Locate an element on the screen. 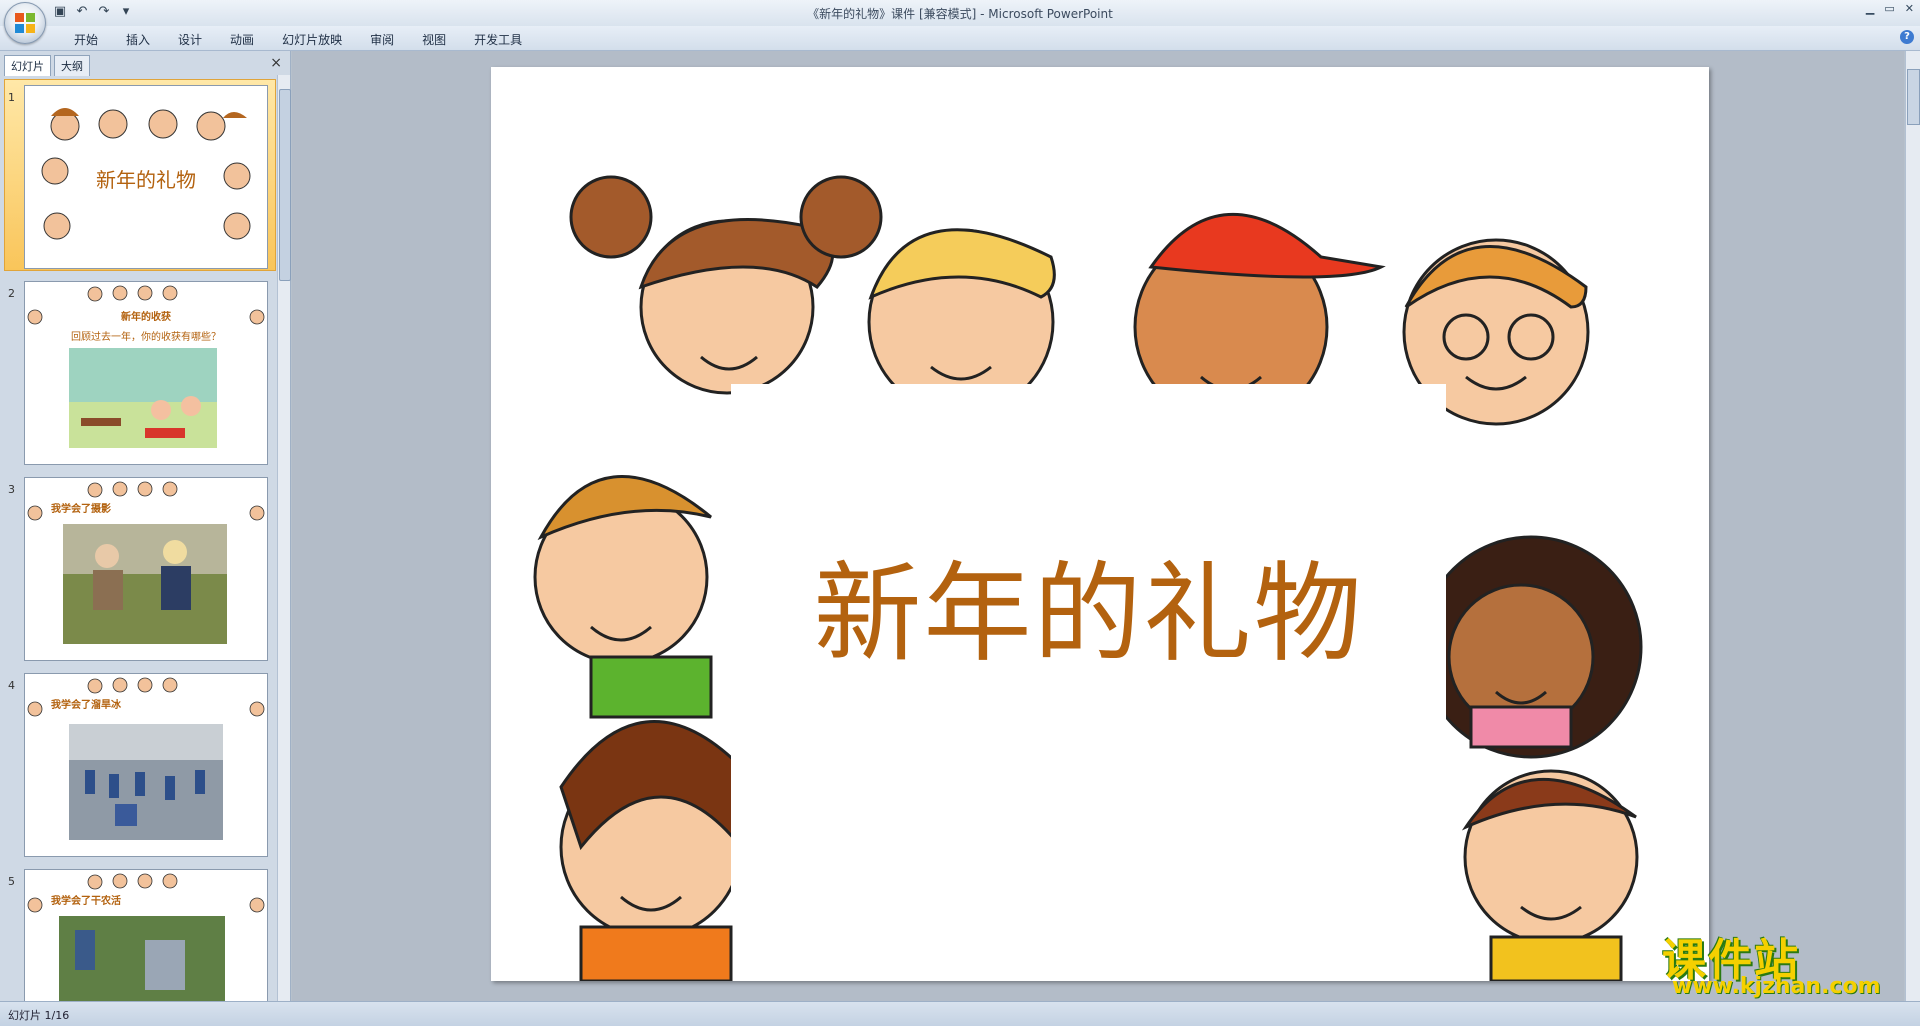  thumbnail-title: 我学会了干农活 is located at coordinates (86, 901).